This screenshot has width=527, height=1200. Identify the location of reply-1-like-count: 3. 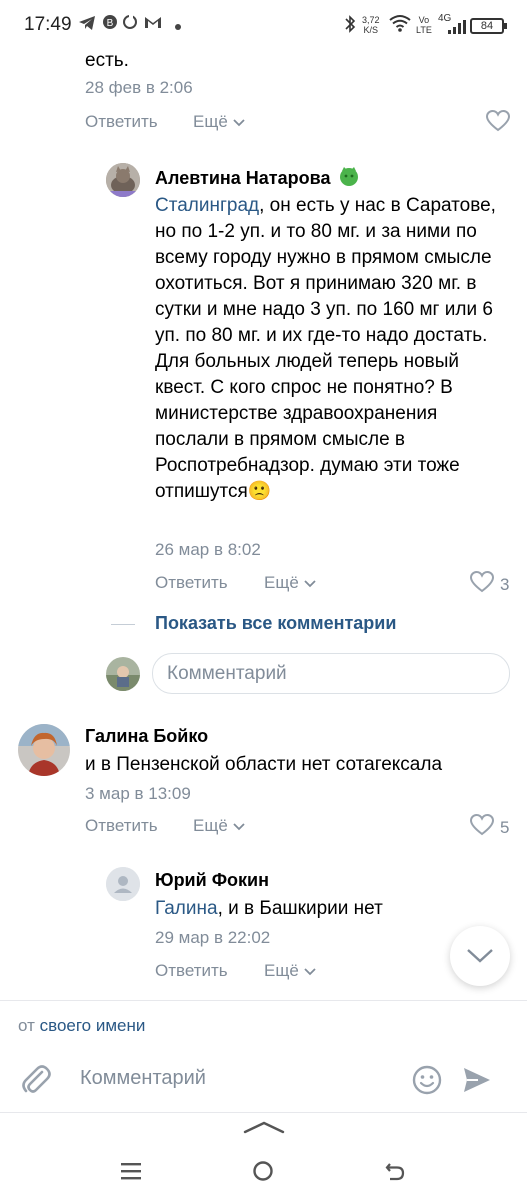
(505, 584).